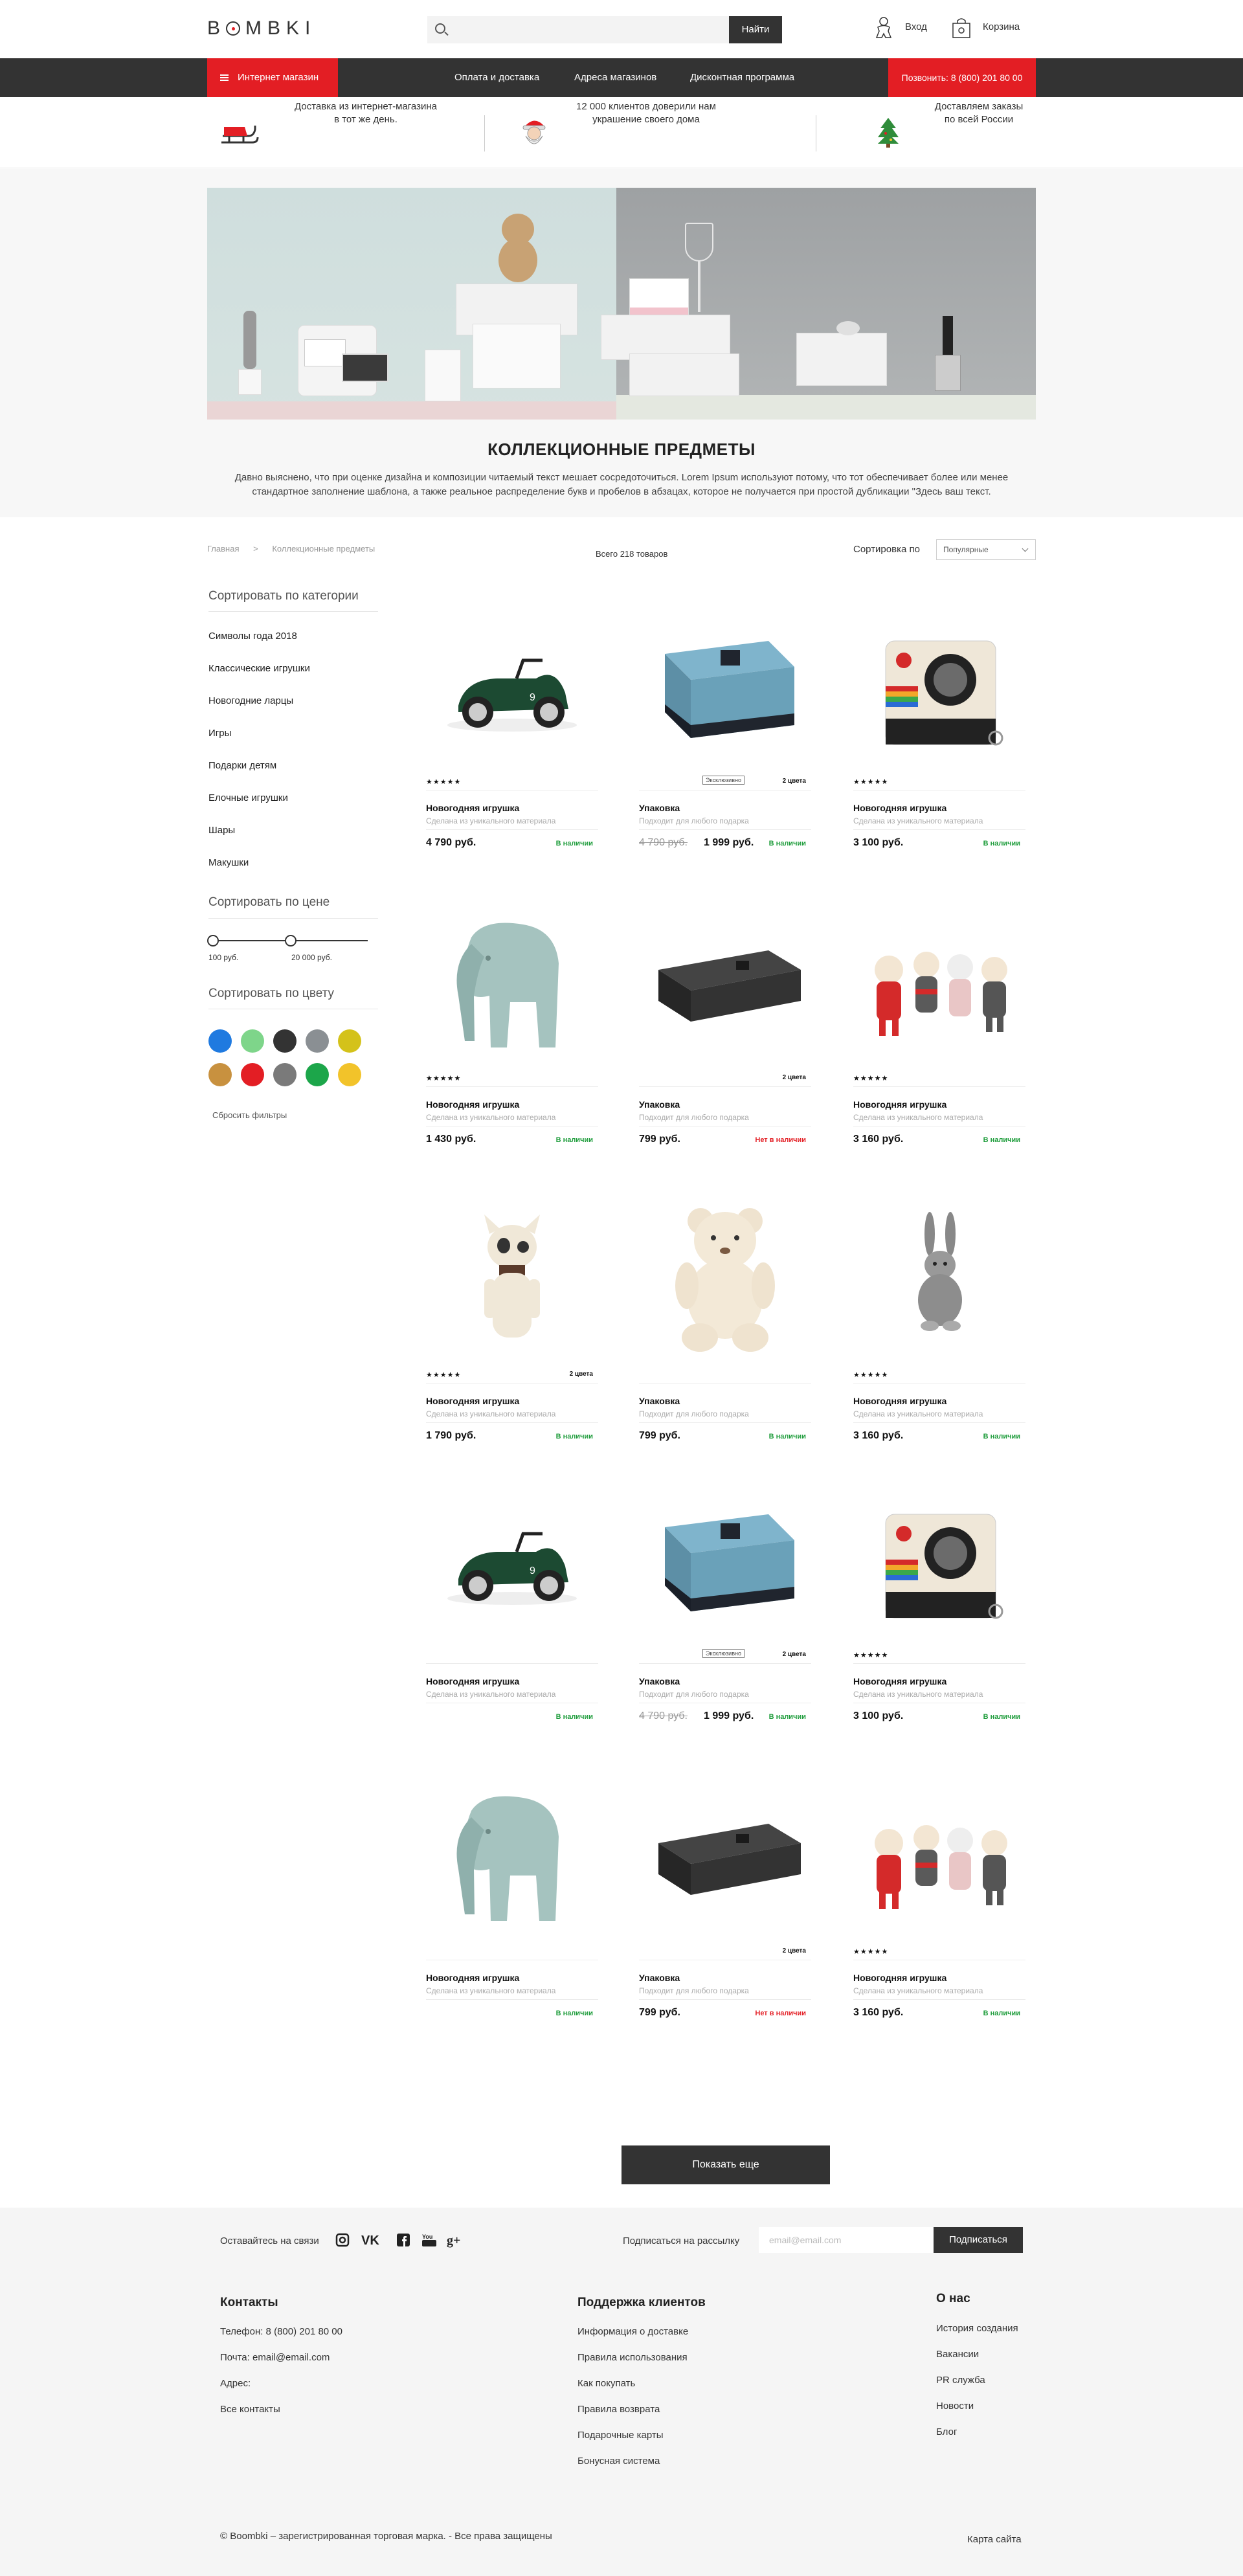 The width and height of the screenshot is (1243, 2576). Describe the element at coordinates (373, 2240) in the screenshot. I see `vk-icon: VK` at that location.